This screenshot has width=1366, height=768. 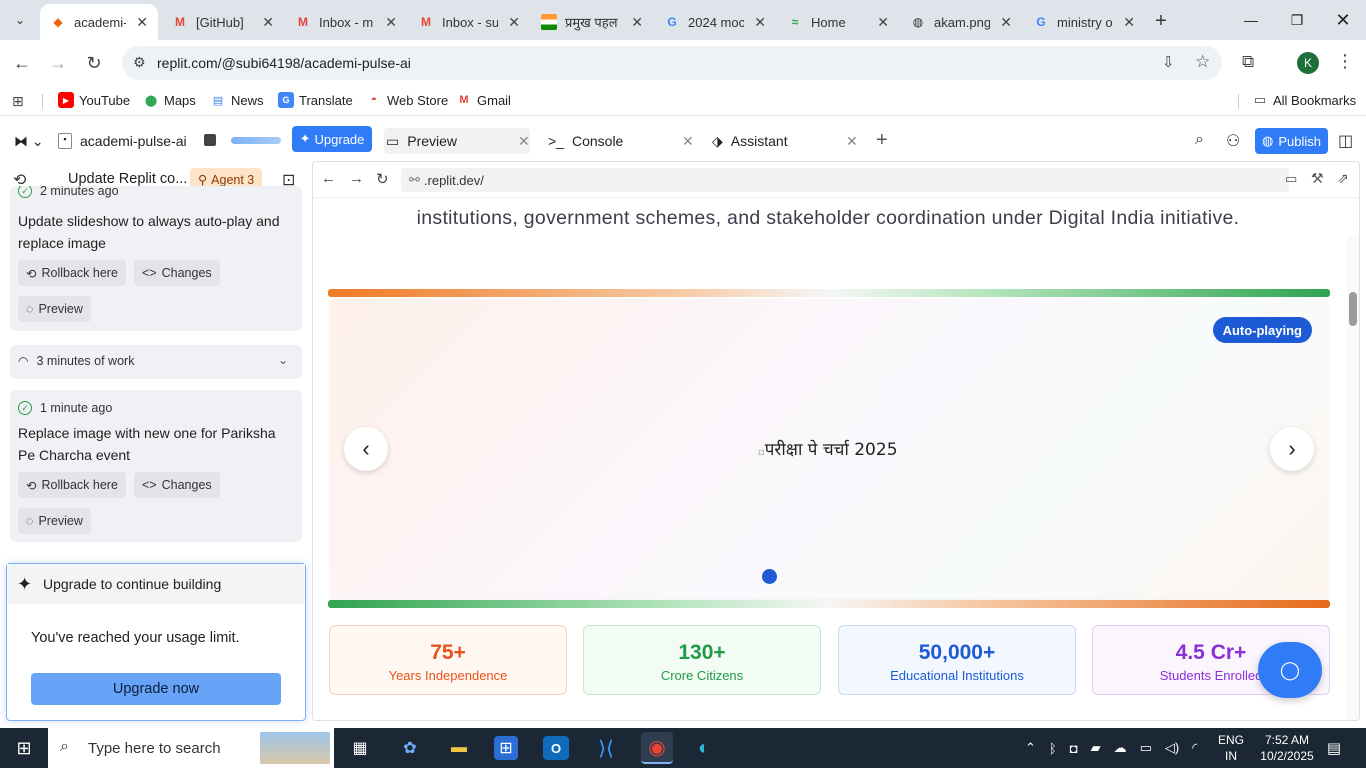 I want to click on work-summary-row: ◠ 3 minutes of work ⌄, so click(x=156, y=362).